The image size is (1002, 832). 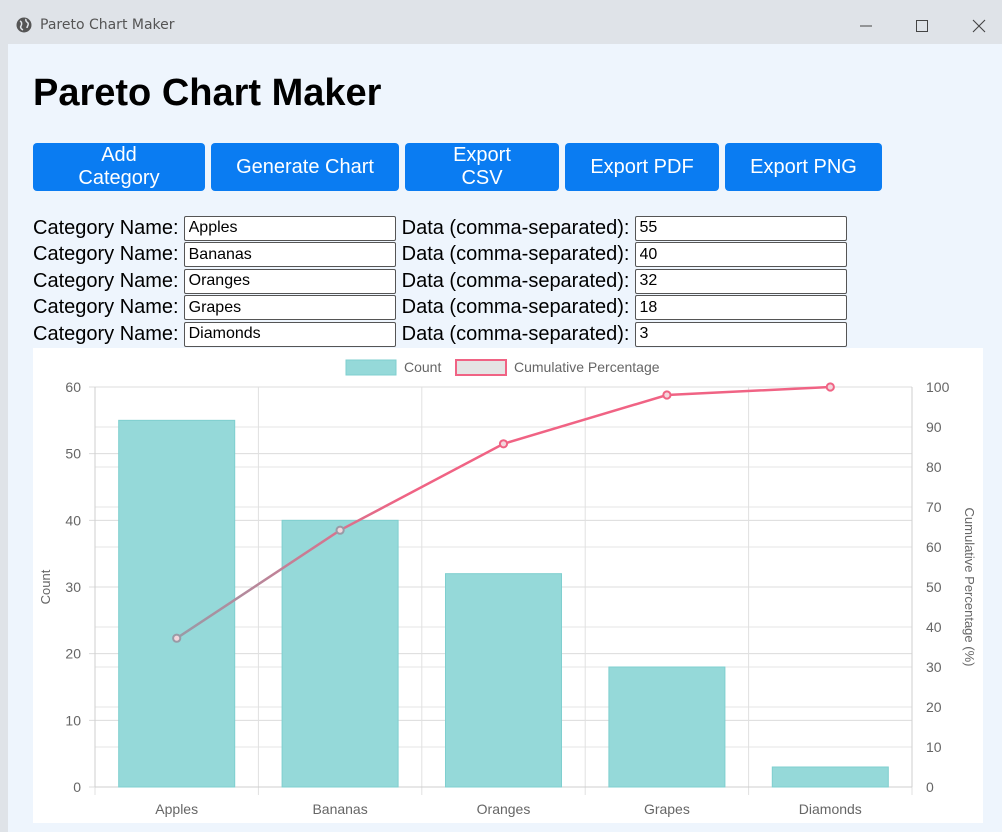 I want to click on category-list: Category Name: Data (comma-separated), so click(x=442, y=281).